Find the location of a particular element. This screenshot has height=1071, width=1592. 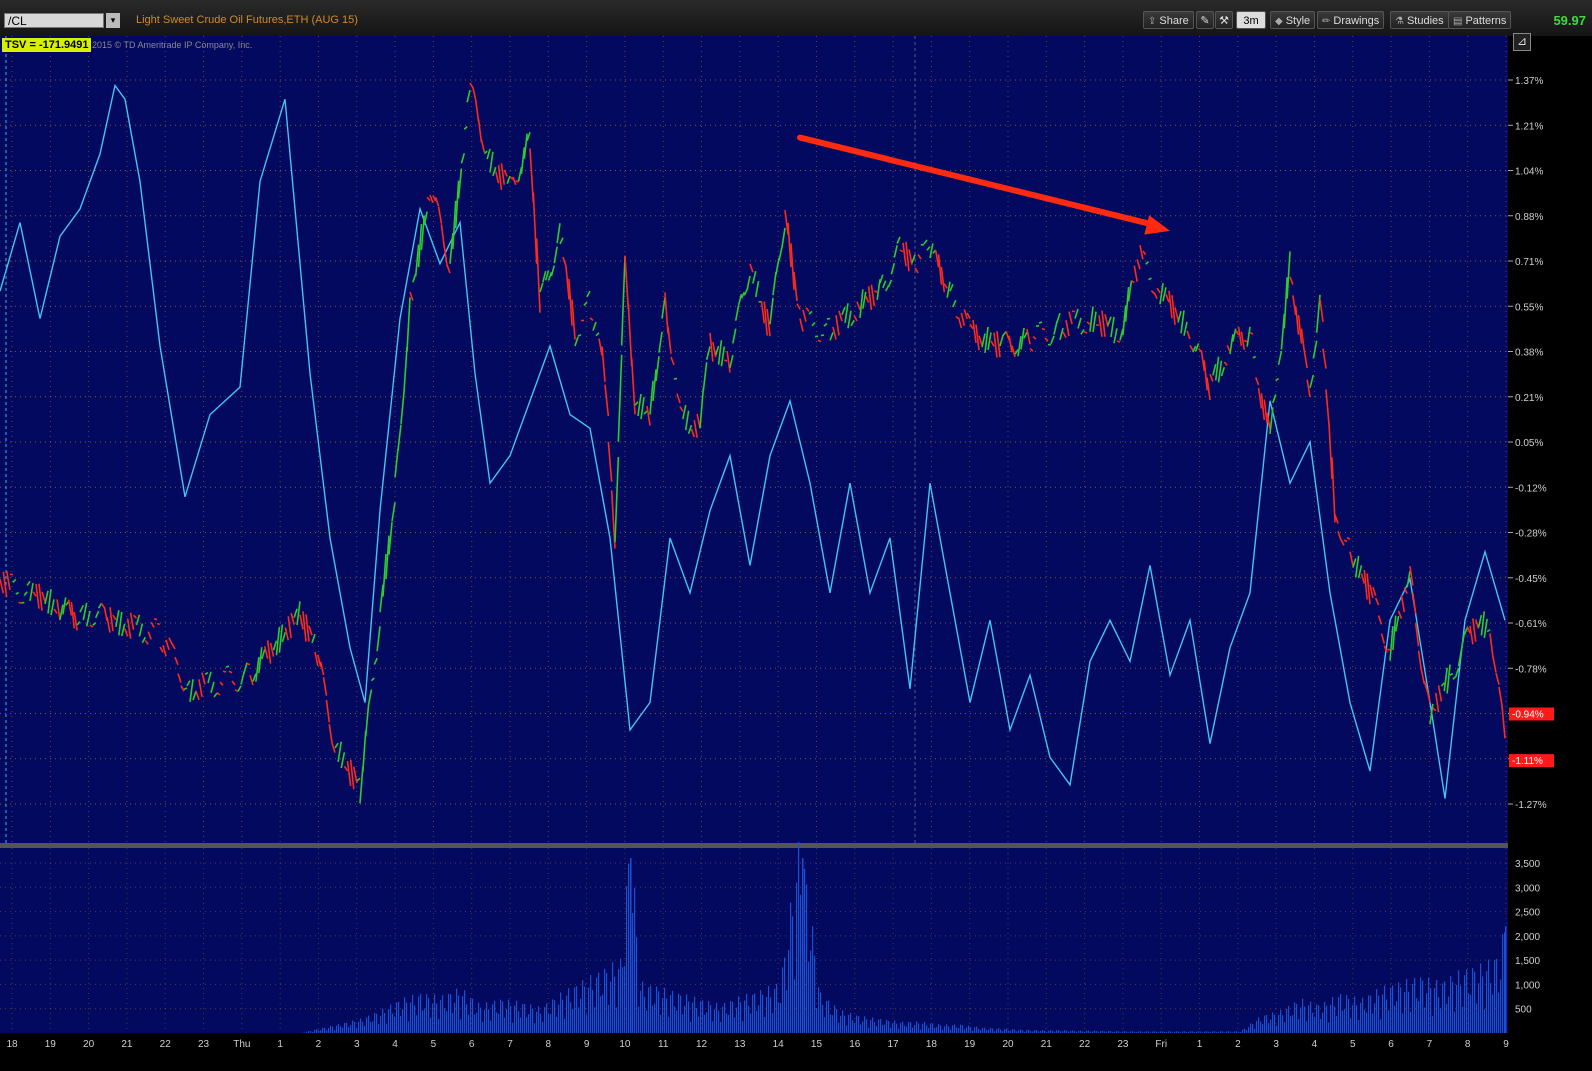

y-tick-label: 1.37% is located at coordinates (1529, 81).